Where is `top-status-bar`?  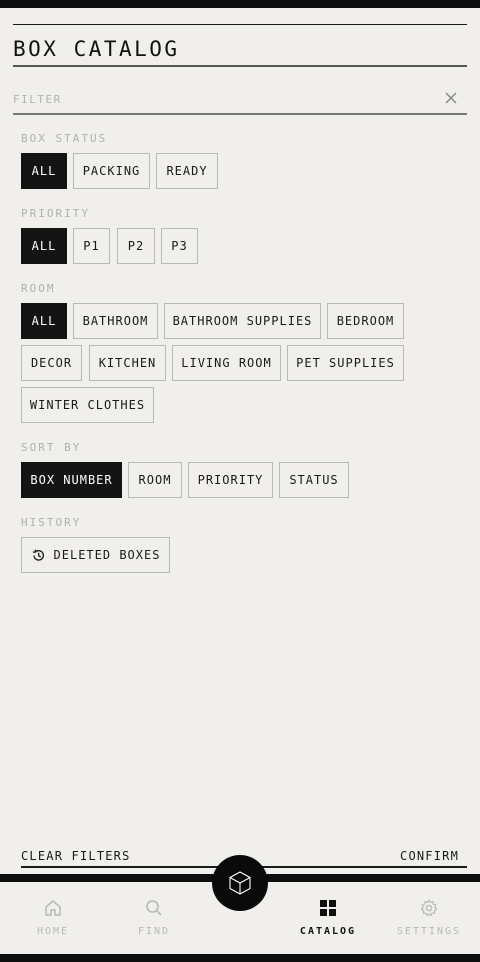
top-status-bar is located at coordinates (240, 4).